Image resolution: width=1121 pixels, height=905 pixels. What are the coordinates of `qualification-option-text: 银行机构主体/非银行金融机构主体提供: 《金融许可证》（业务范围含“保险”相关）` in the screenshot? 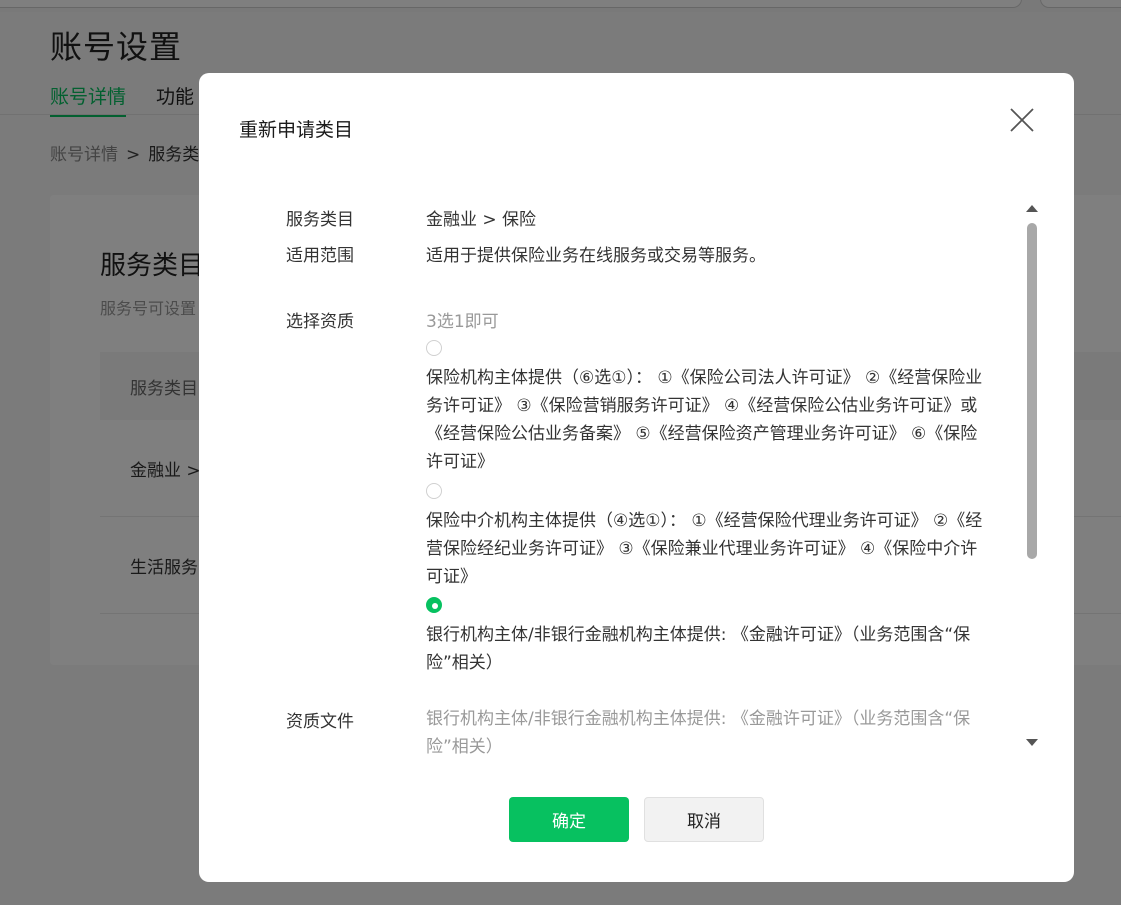 It's located at (706, 649).